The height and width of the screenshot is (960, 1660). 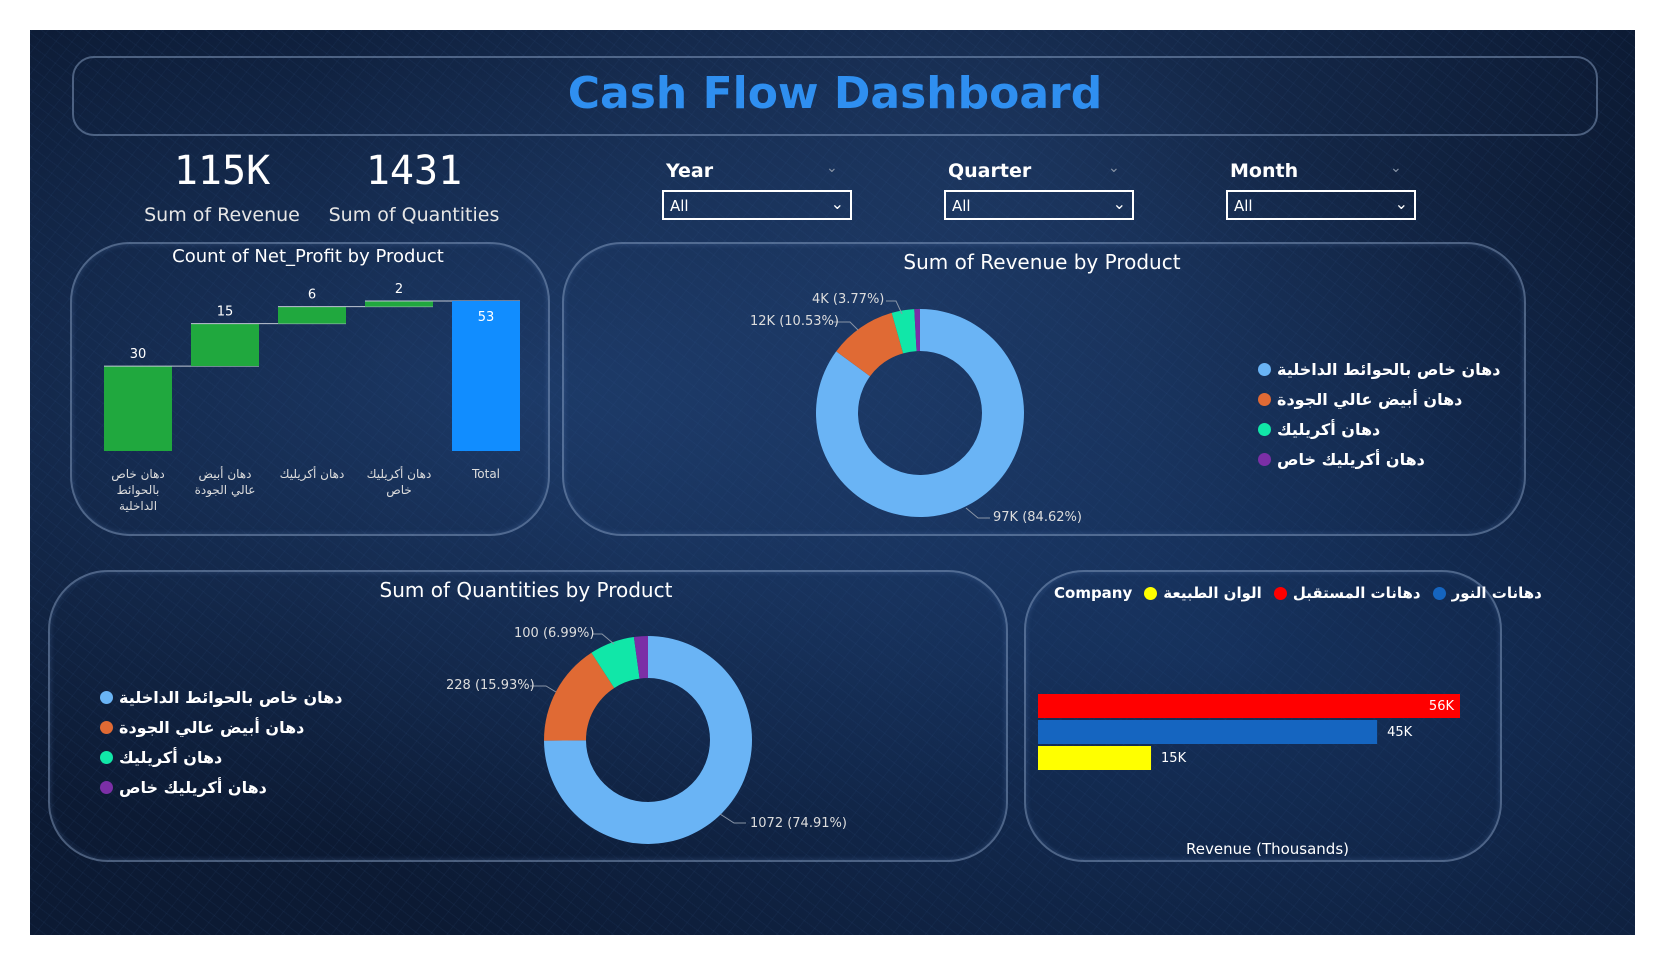 I want to click on company-x-axis-label: Revenue (Thousands), so click(x=1268, y=849).